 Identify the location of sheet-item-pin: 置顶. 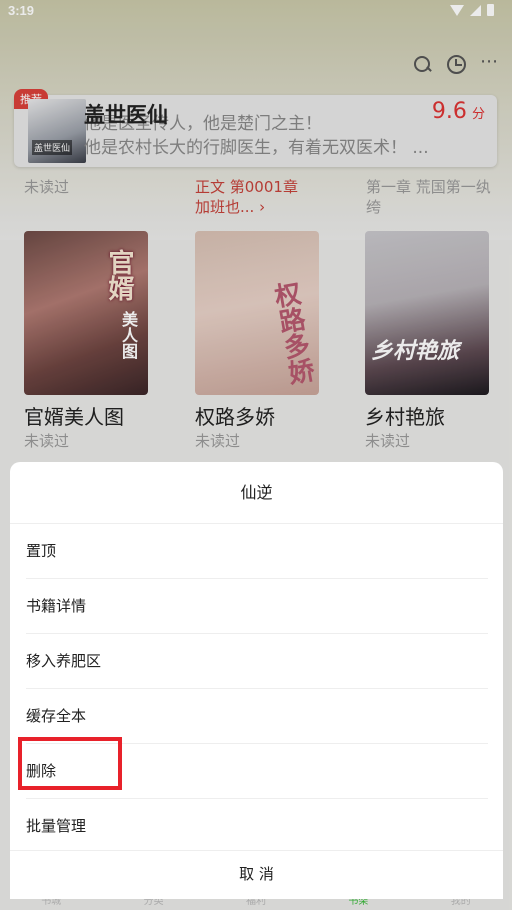
(257, 551).